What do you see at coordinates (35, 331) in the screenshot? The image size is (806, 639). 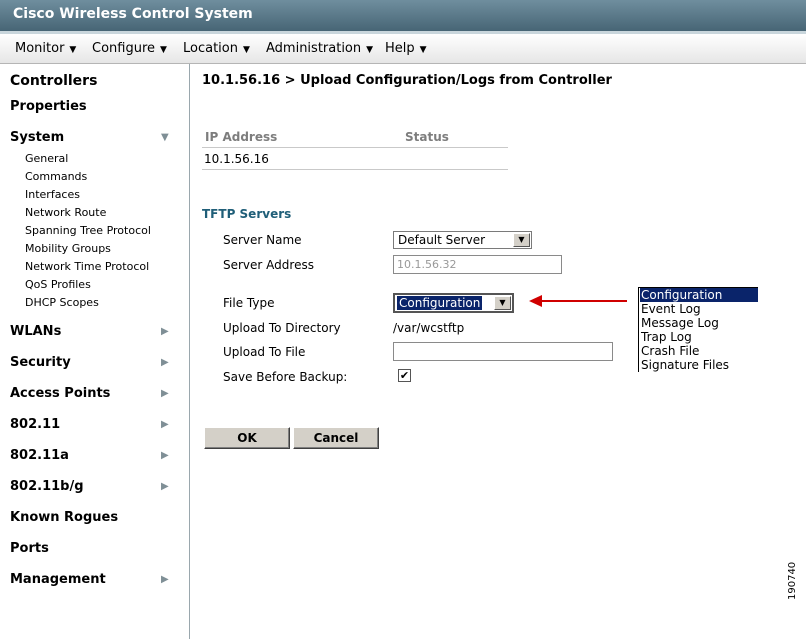 I see `sidebar-item-wlans: WLANs` at bounding box center [35, 331].